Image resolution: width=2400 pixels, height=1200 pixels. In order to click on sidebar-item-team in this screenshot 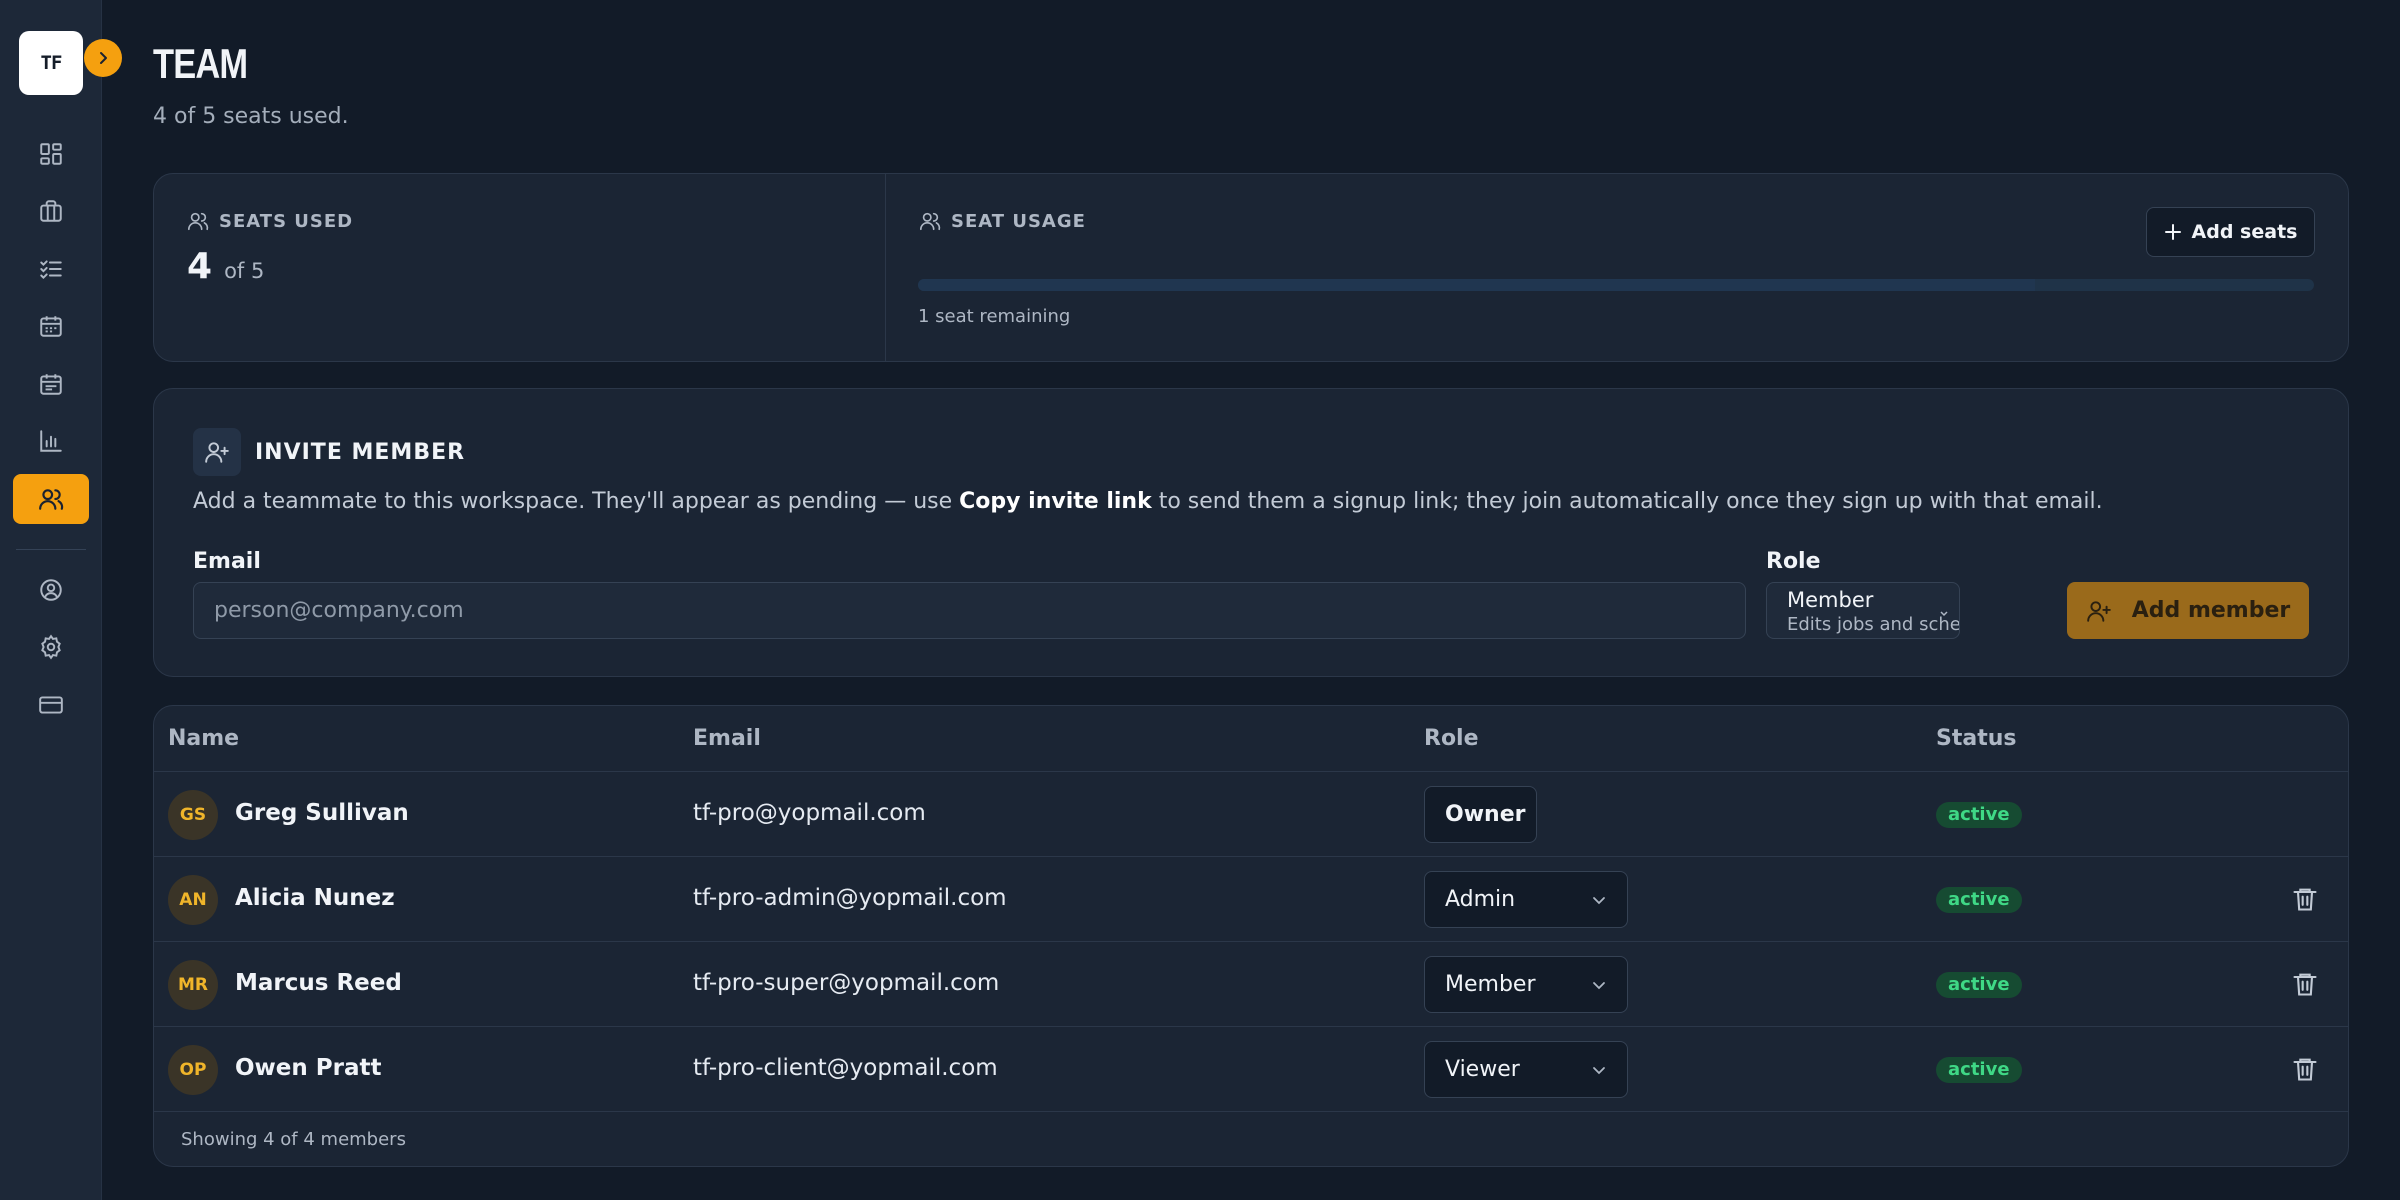, I will do `click(51, 499)`.